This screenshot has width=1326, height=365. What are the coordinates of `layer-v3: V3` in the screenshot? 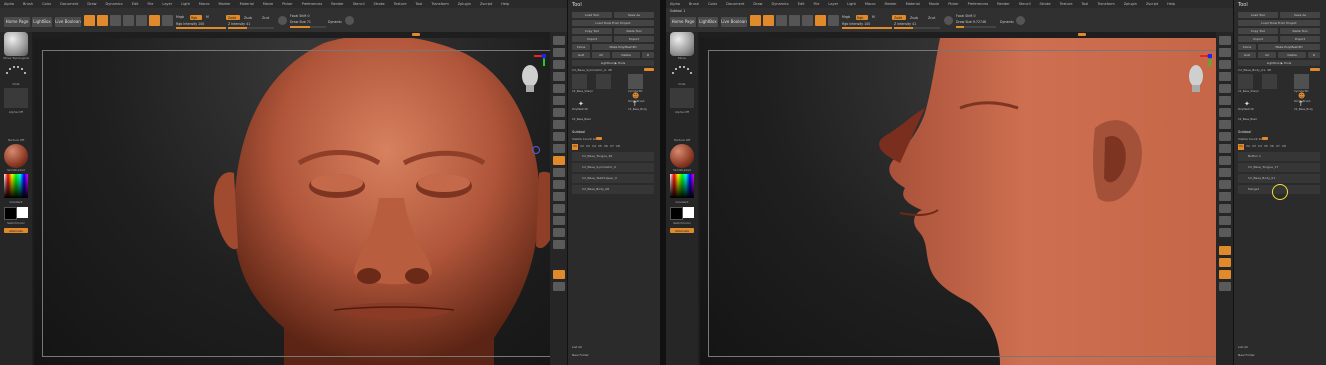 It's located at (588, 147).